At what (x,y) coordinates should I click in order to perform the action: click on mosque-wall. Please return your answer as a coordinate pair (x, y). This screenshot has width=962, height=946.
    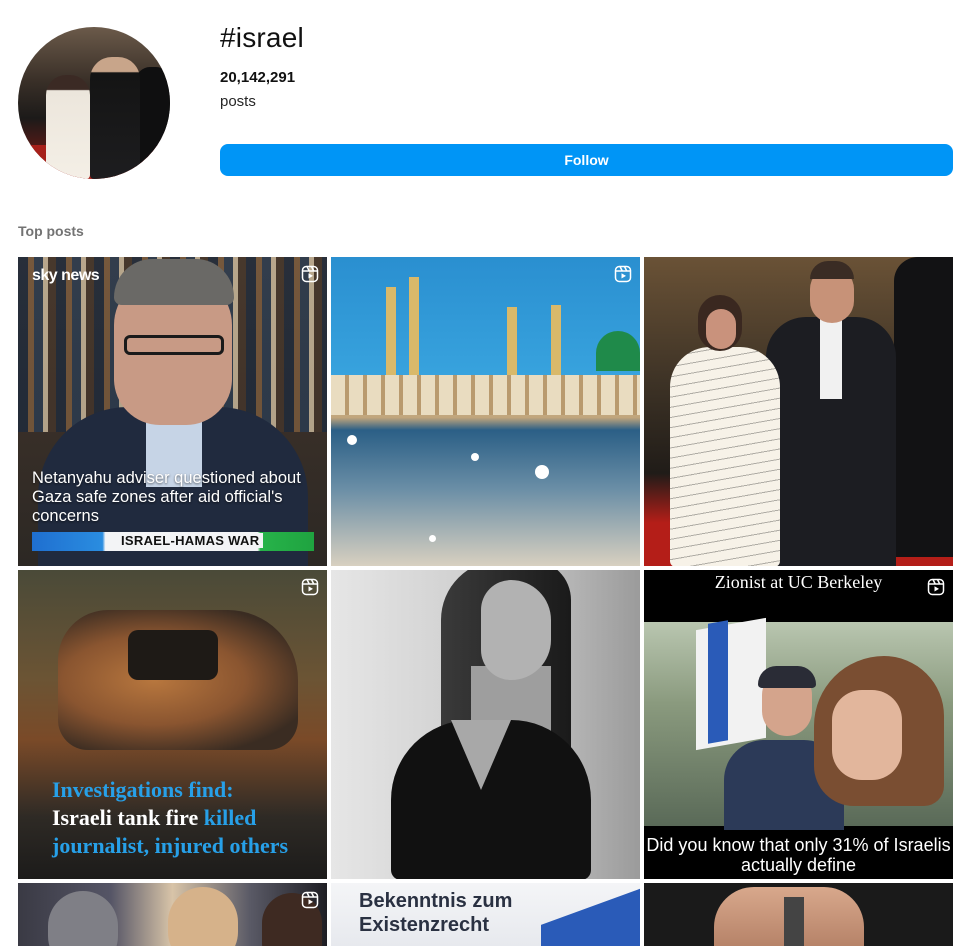
    Looking at the image, I should click on (485, 395).